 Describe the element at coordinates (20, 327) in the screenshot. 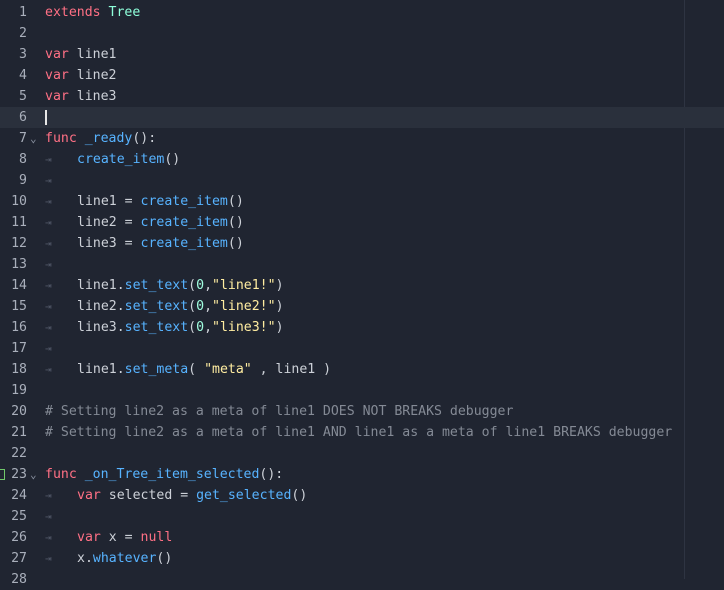

I see `line-gutter: 16` at that location.